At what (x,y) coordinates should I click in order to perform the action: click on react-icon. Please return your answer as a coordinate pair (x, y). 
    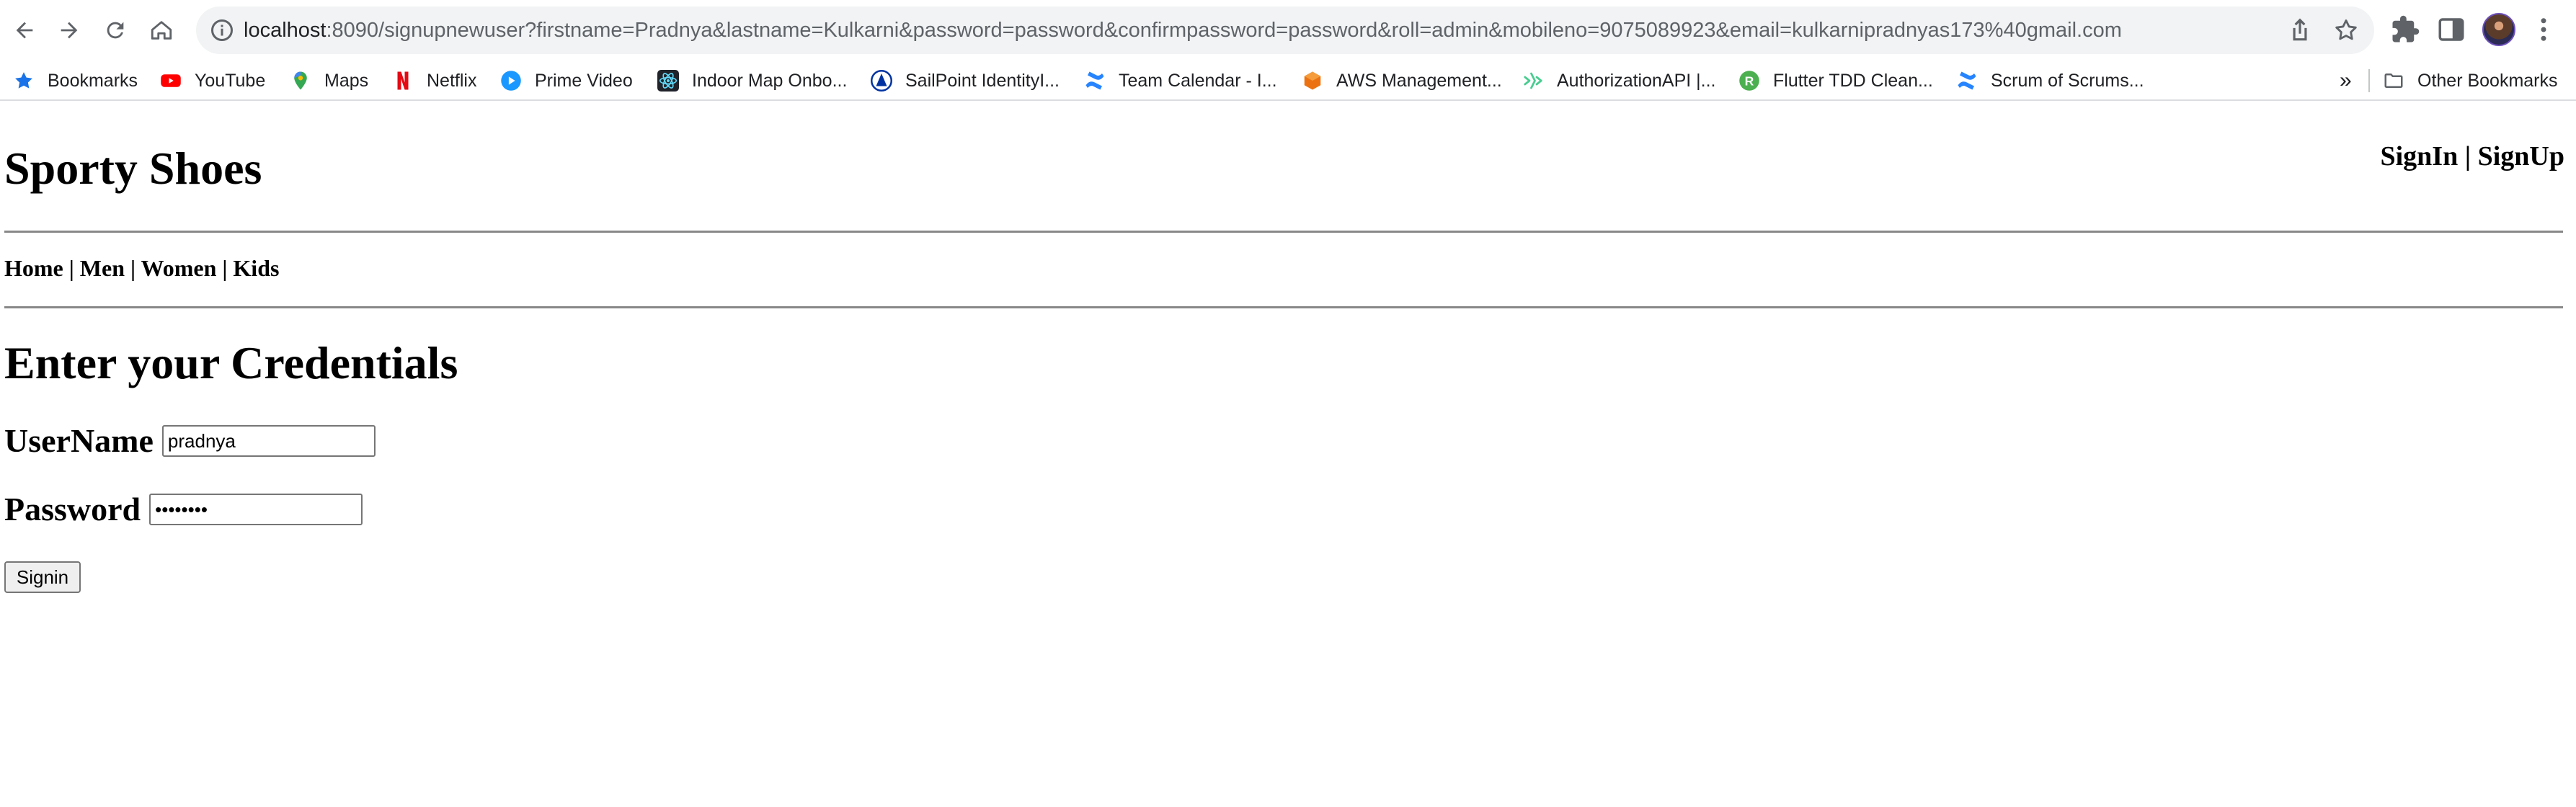
    Looking at the image, I should click on (668, 81).